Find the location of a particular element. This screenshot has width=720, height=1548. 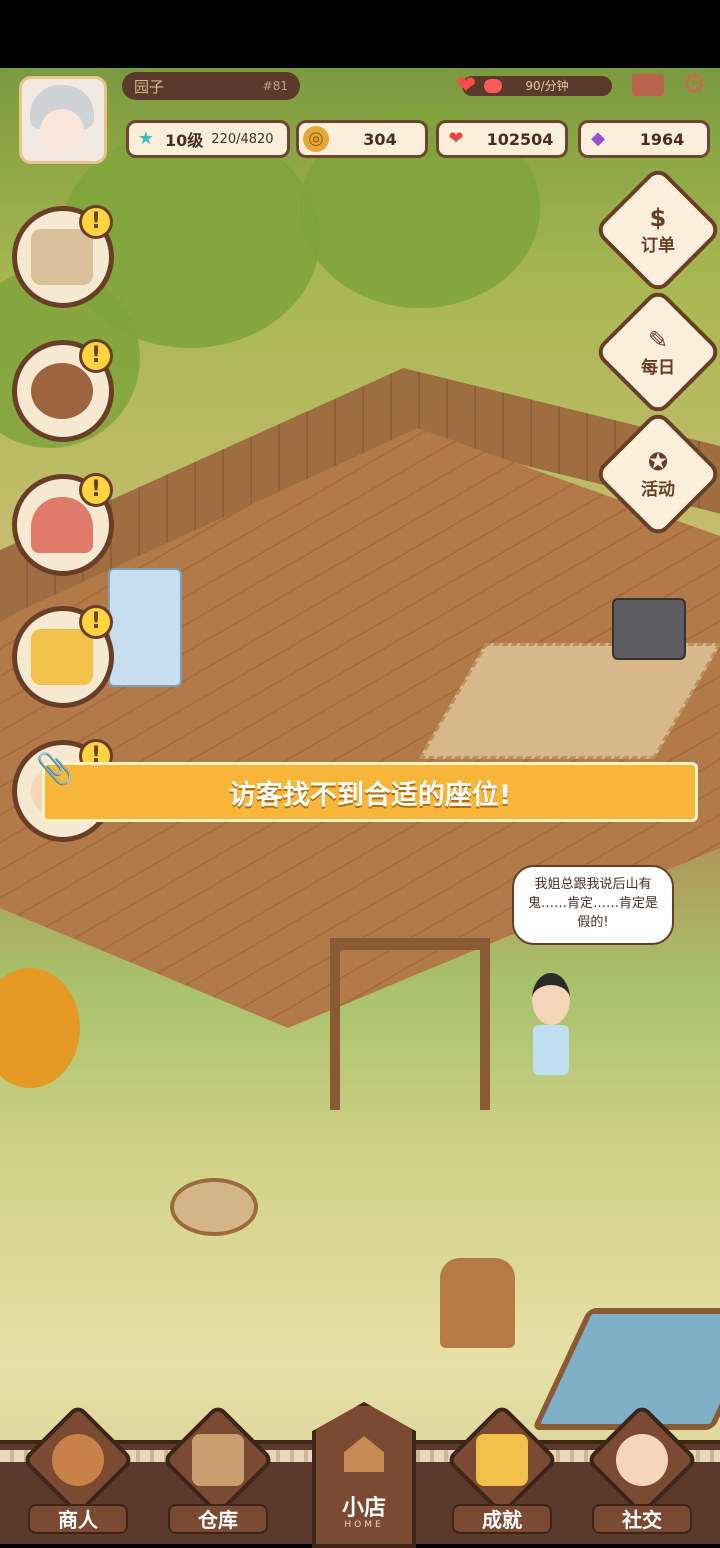

coin-count: 304 is located at coordinates (380, 139).